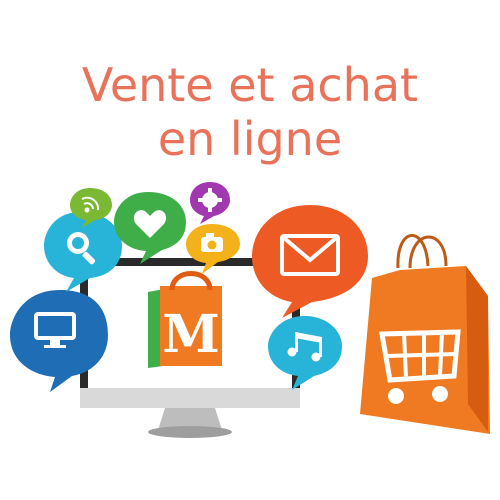 Image resolution: width=500 pixels, height=500 pixels. What do you see at coordinates (191, 334) in the screenshot?
I see `logo-letter: M` at bounding box center [191, 334].